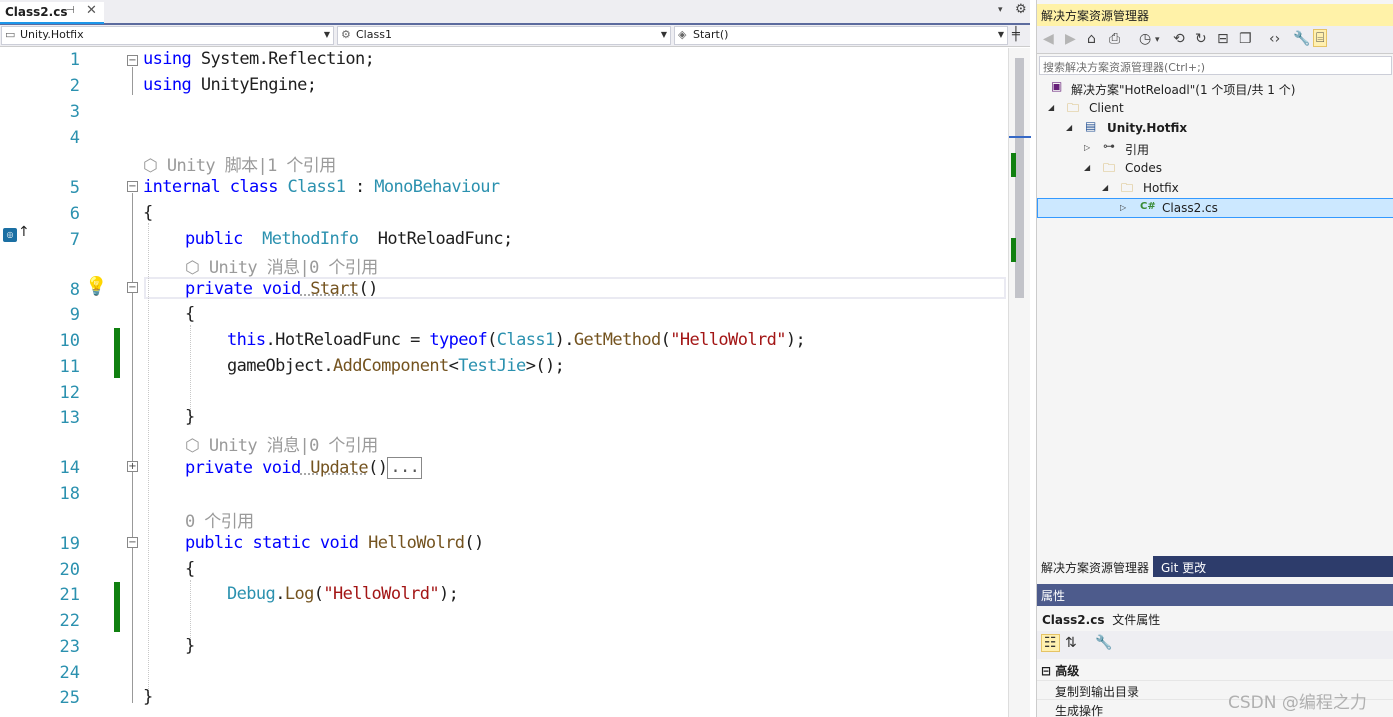  What do you see at coordinates (1019, 178) in the screenshot?
I see `scrollbar-thumb` at bounding box center [1019, 178].